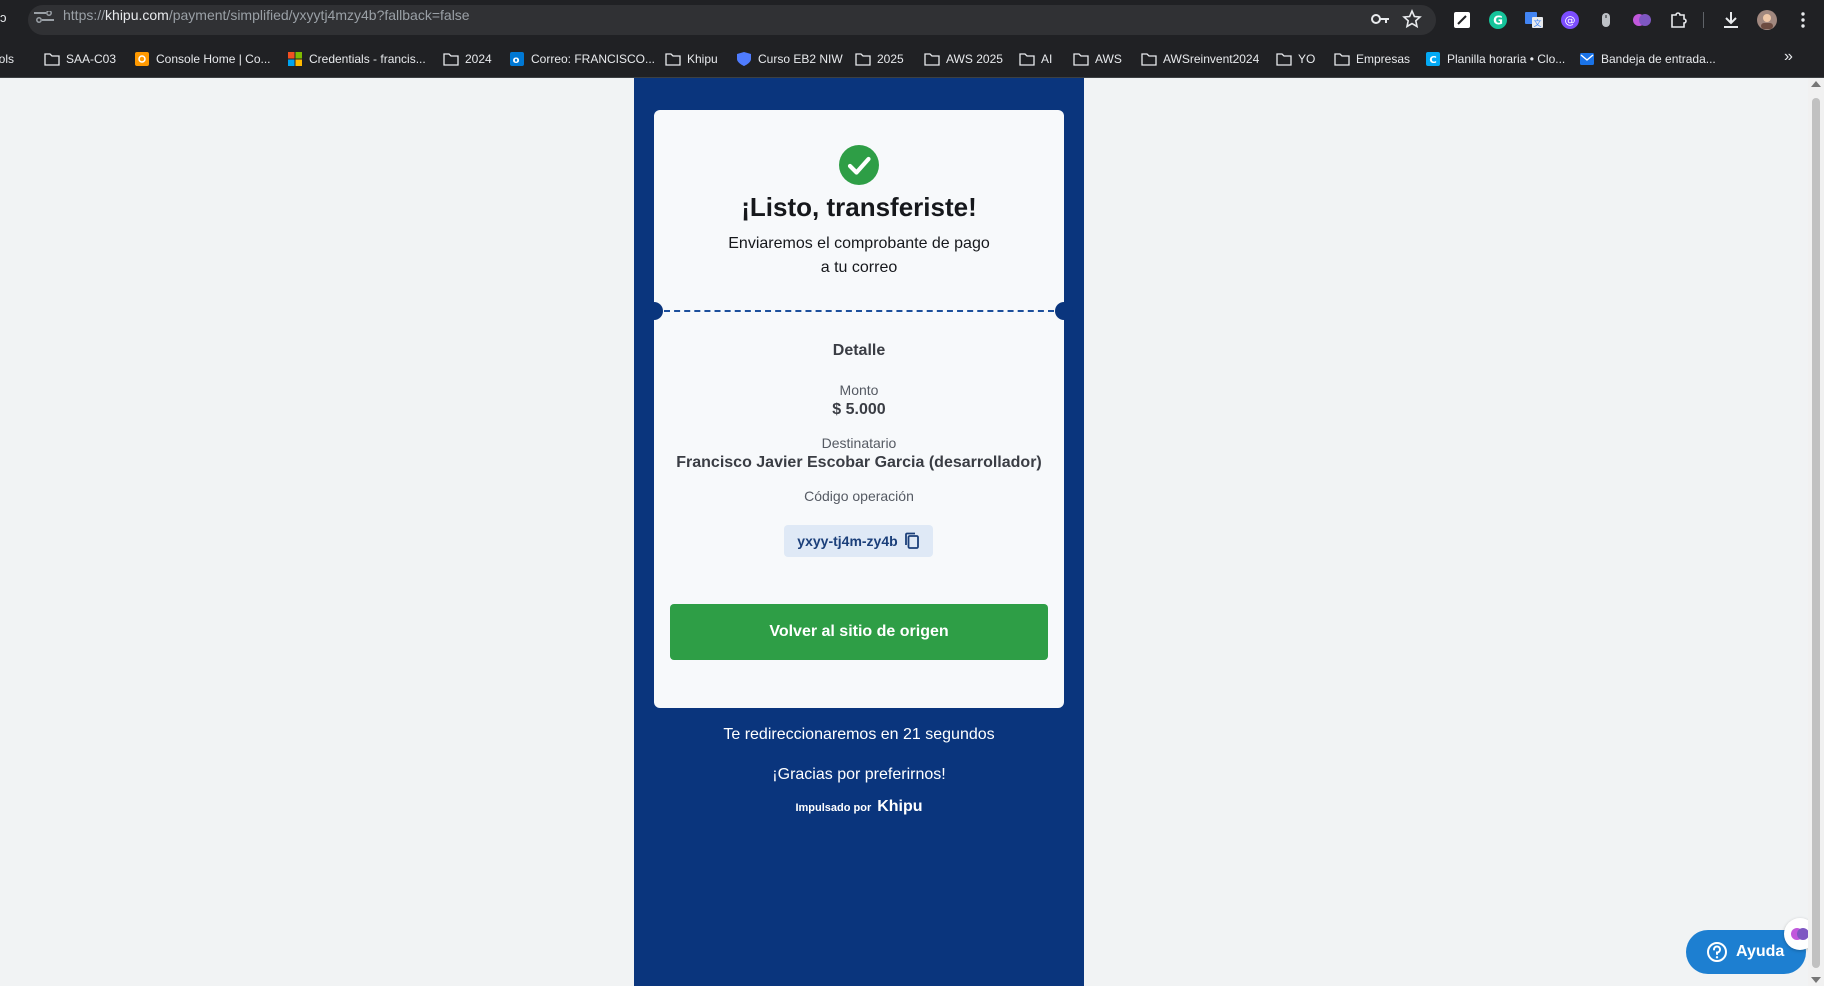 The width and height of the screenshot is (1824, 986). I want to click on scroll-up-arrow-icon, so click(1816, 84).